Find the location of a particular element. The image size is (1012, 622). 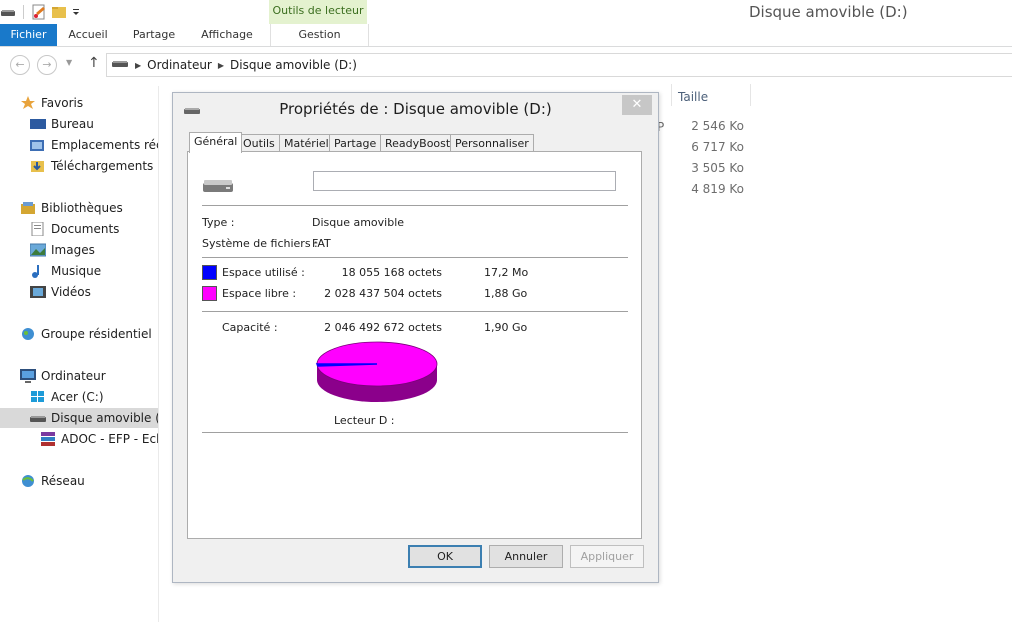

tab-affichage: Affichage is located at coordinates (227, 35).